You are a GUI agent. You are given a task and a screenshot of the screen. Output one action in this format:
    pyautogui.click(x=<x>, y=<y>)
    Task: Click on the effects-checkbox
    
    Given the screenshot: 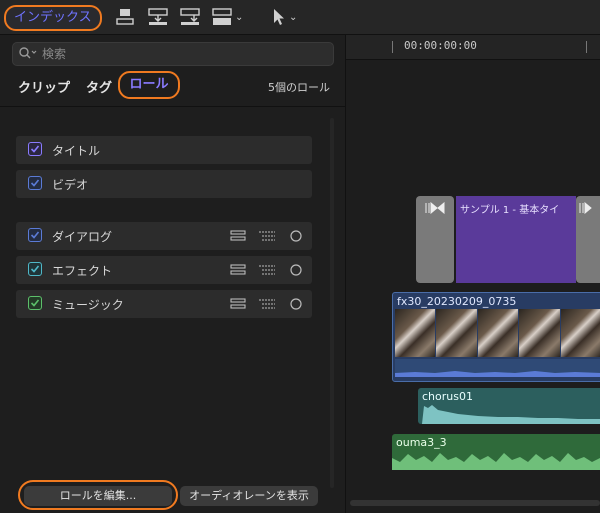 What is the action you would take?
    pyautogui.click(x=35, y=269)
    